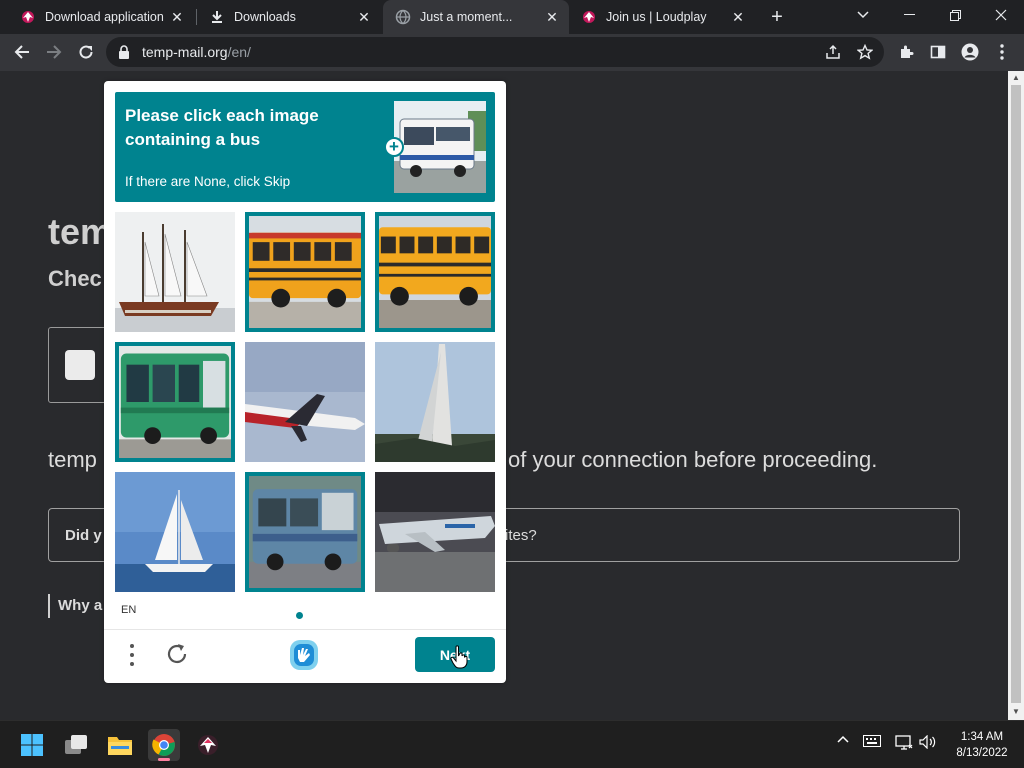 This screenshot has height=768, width=1024. I want to click on forward-button, so click(54, 52).